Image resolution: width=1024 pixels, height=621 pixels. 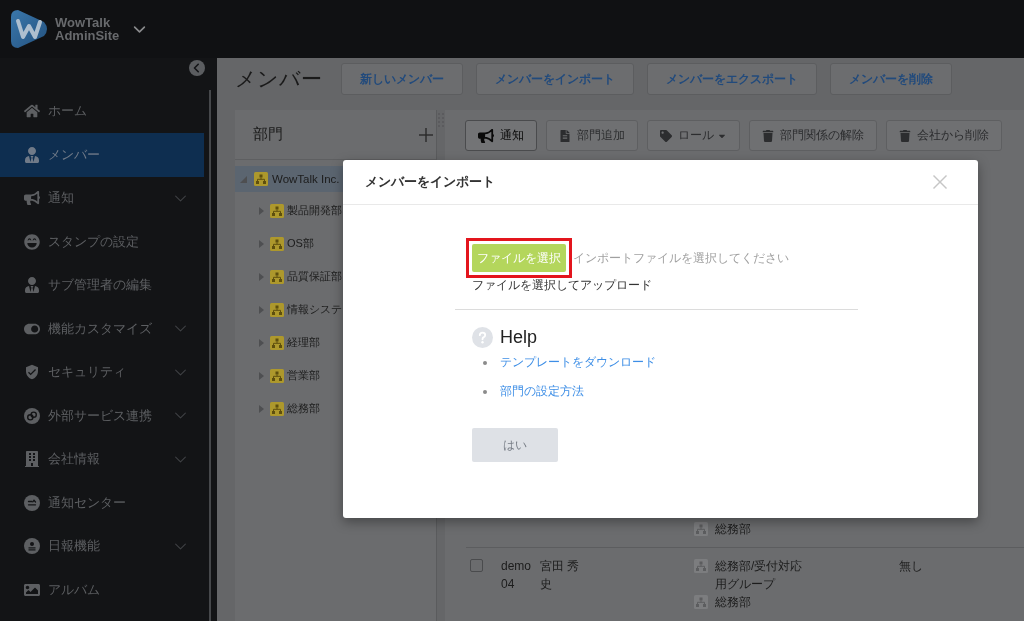 What do you see at coordinates (32, 241) in the screenshot?
I see `smiley-icon` at bounding box center [32, 241].